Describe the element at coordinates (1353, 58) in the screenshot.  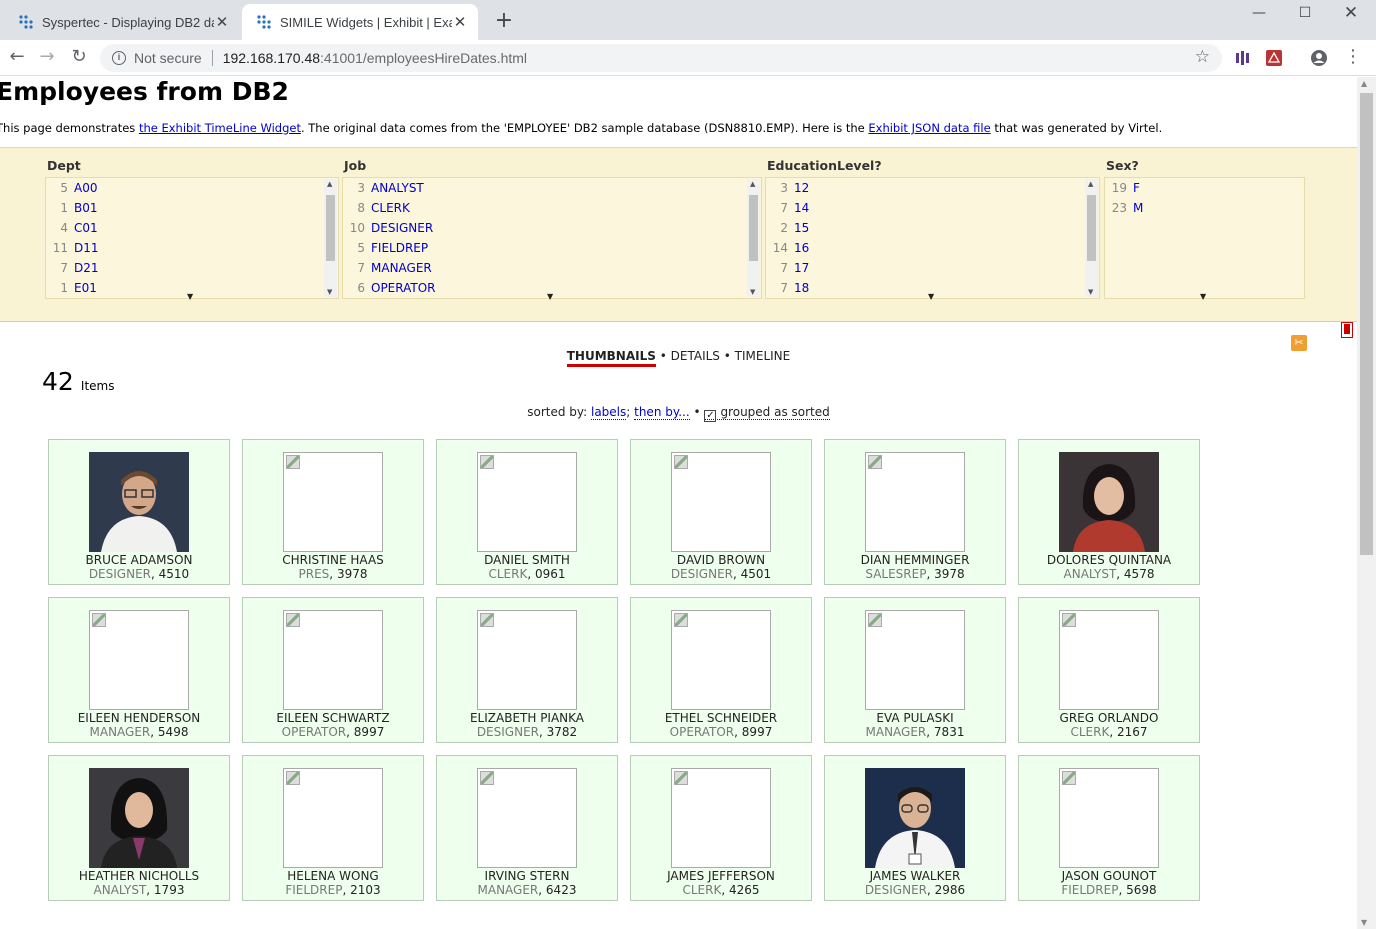
I see `menu-dots-icon: ⋮` at that location.